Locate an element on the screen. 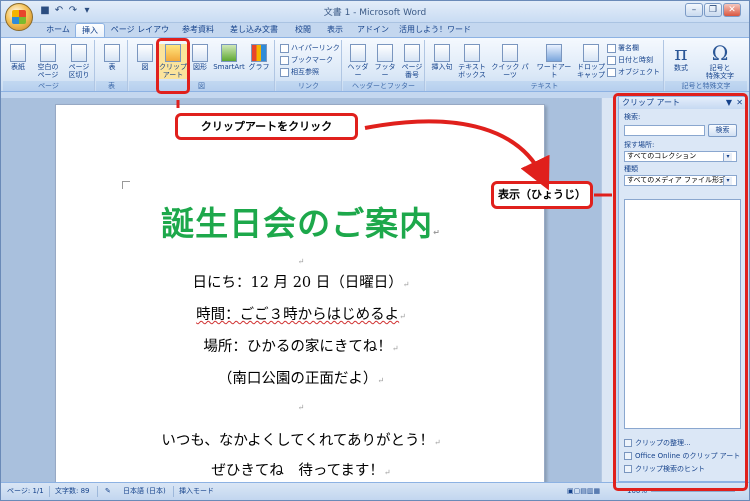 This screenshot has width=750, height=501. text-box-button: テキスト ボックス is located at coordinates (472, 61).